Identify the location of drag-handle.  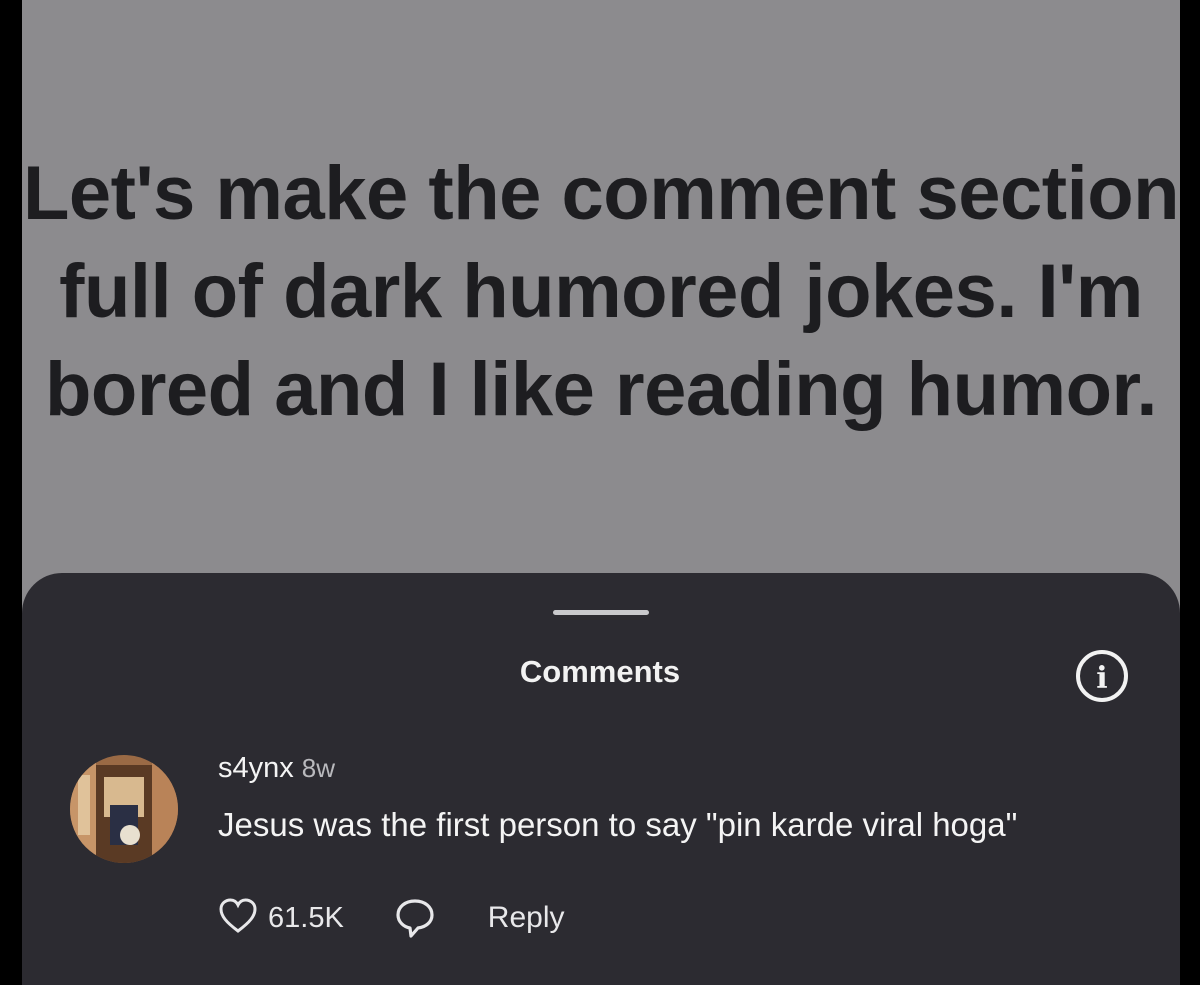
(601, 612).